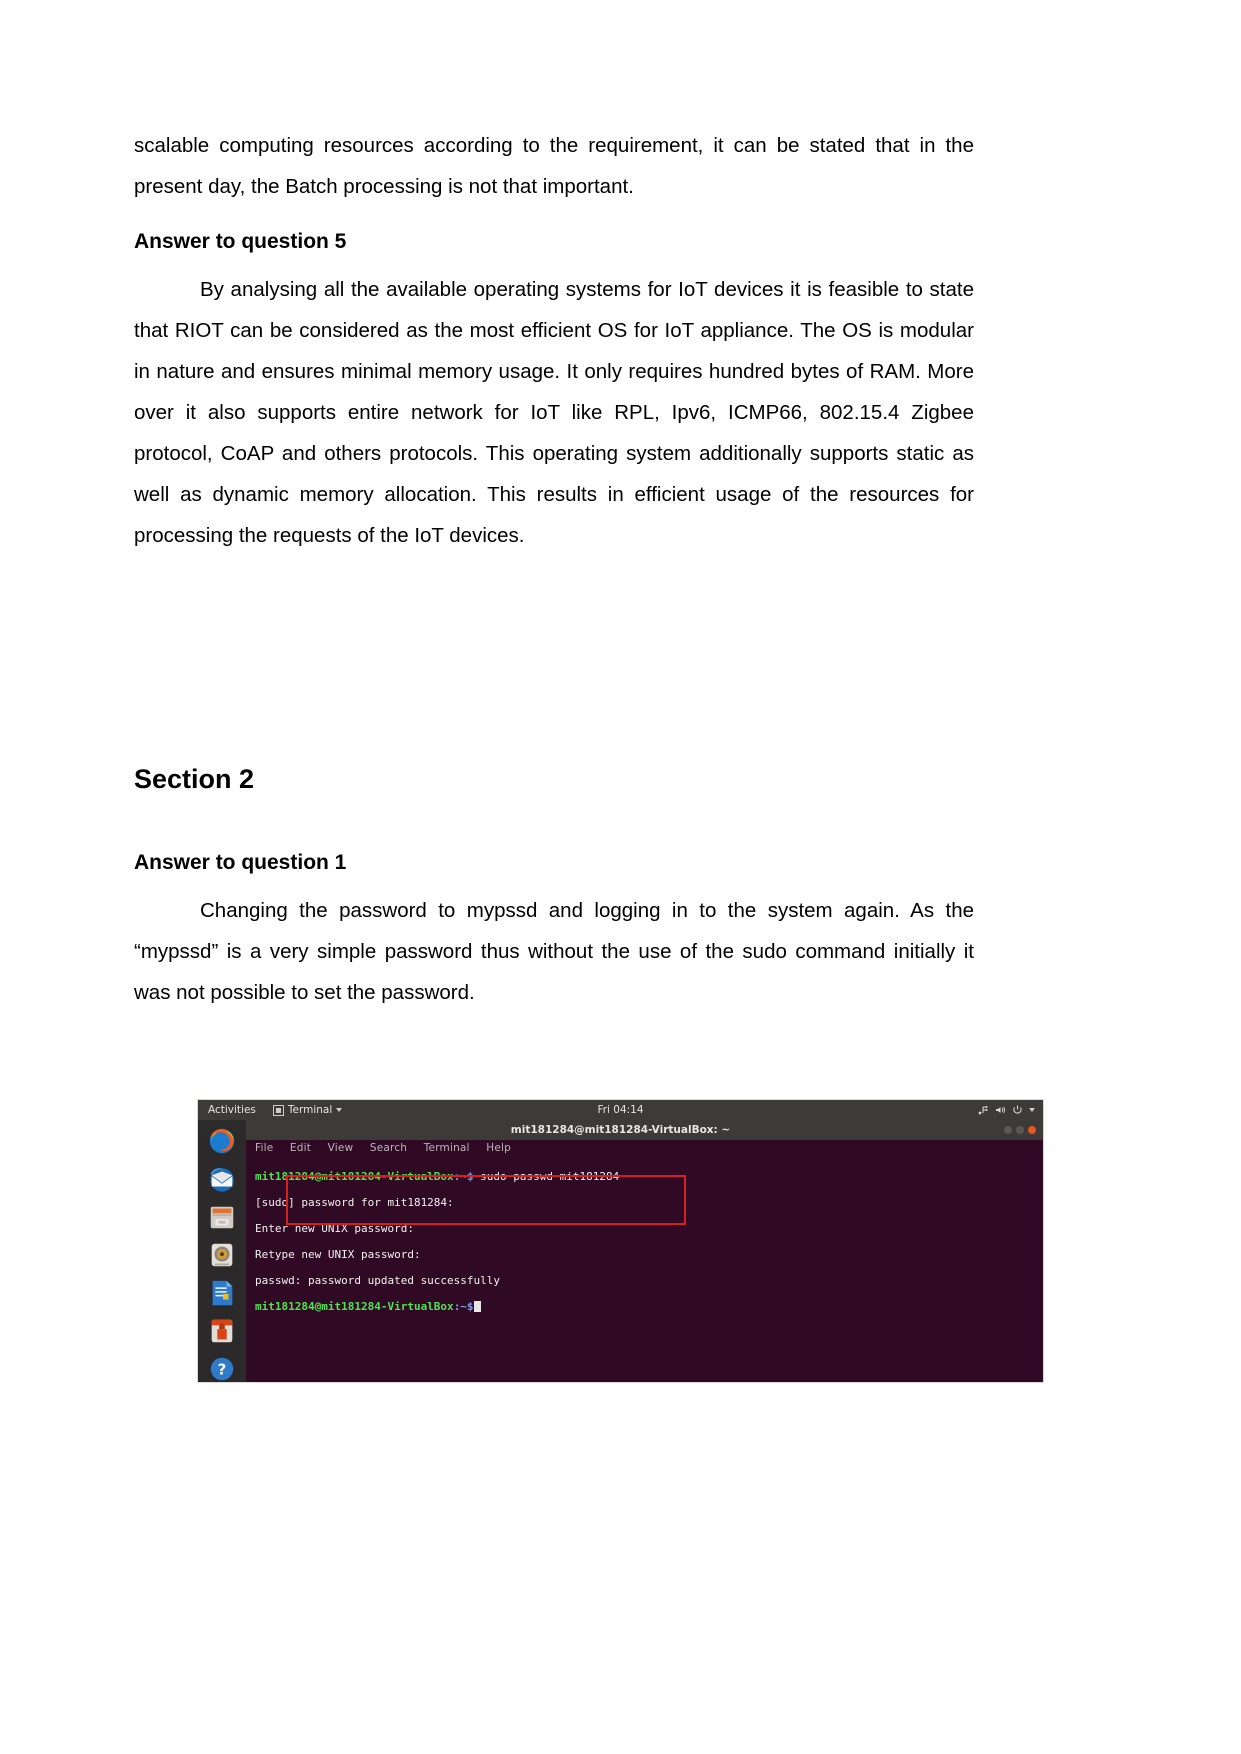  I want to click on rhythmbox-icon, so click(222, 1255).